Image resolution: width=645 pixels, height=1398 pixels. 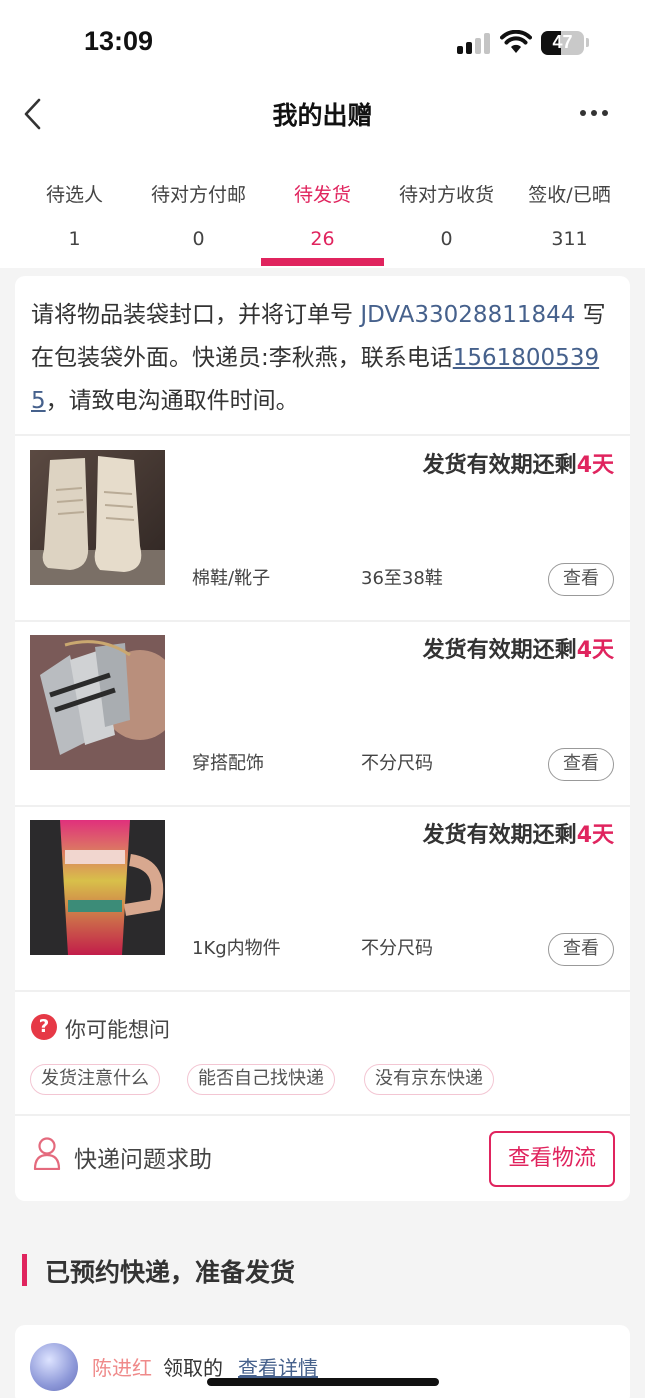 I want to click on tab-label: 待对方收货, so click(x=446, y=195).